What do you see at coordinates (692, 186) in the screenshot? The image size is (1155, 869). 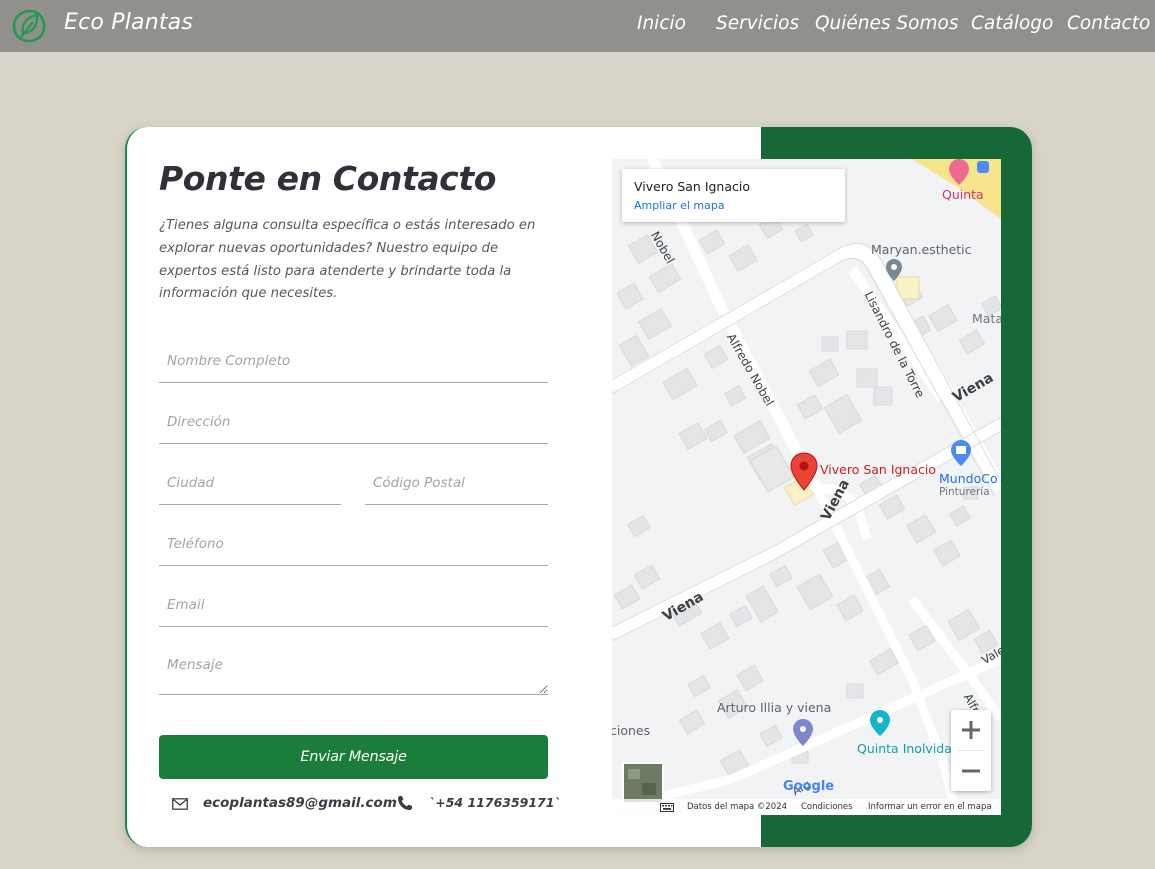 I see `map-place-name: Vivero San Ignacio` at bounding box center [692, 186].